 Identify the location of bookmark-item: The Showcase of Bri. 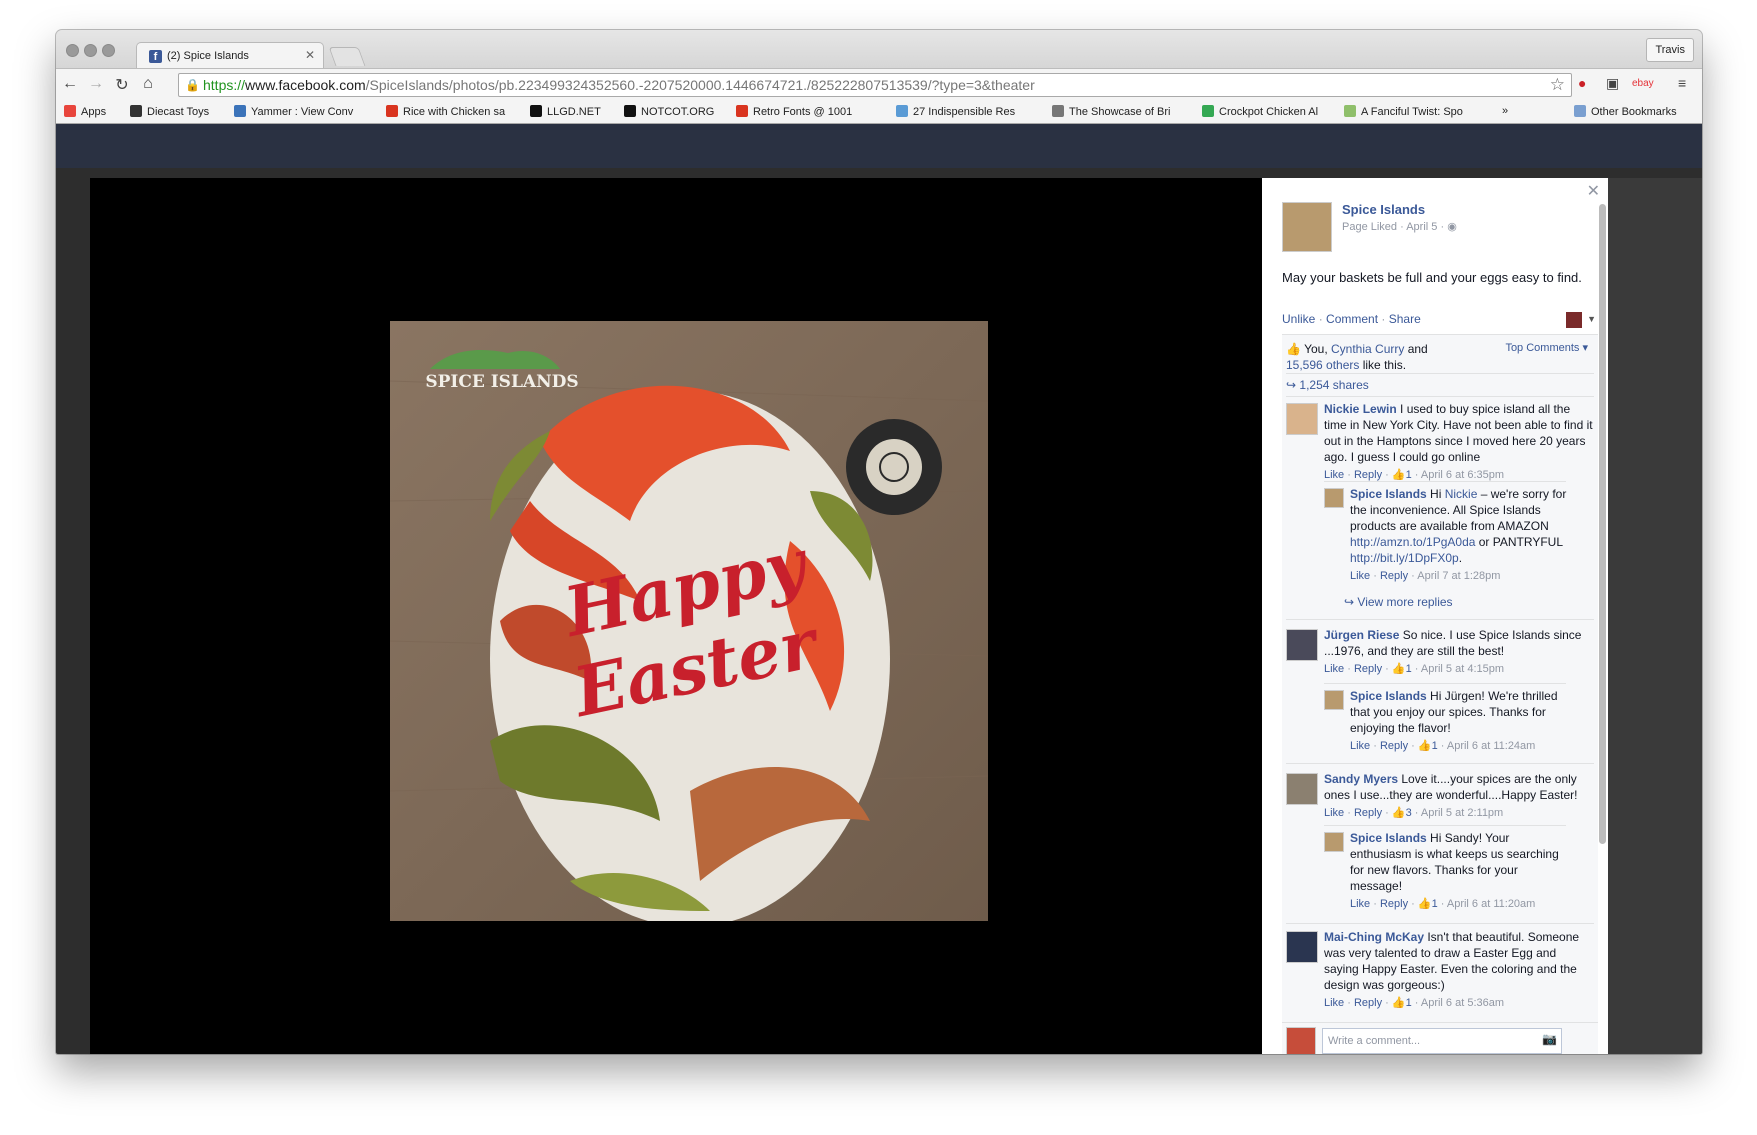
(1120, 111).